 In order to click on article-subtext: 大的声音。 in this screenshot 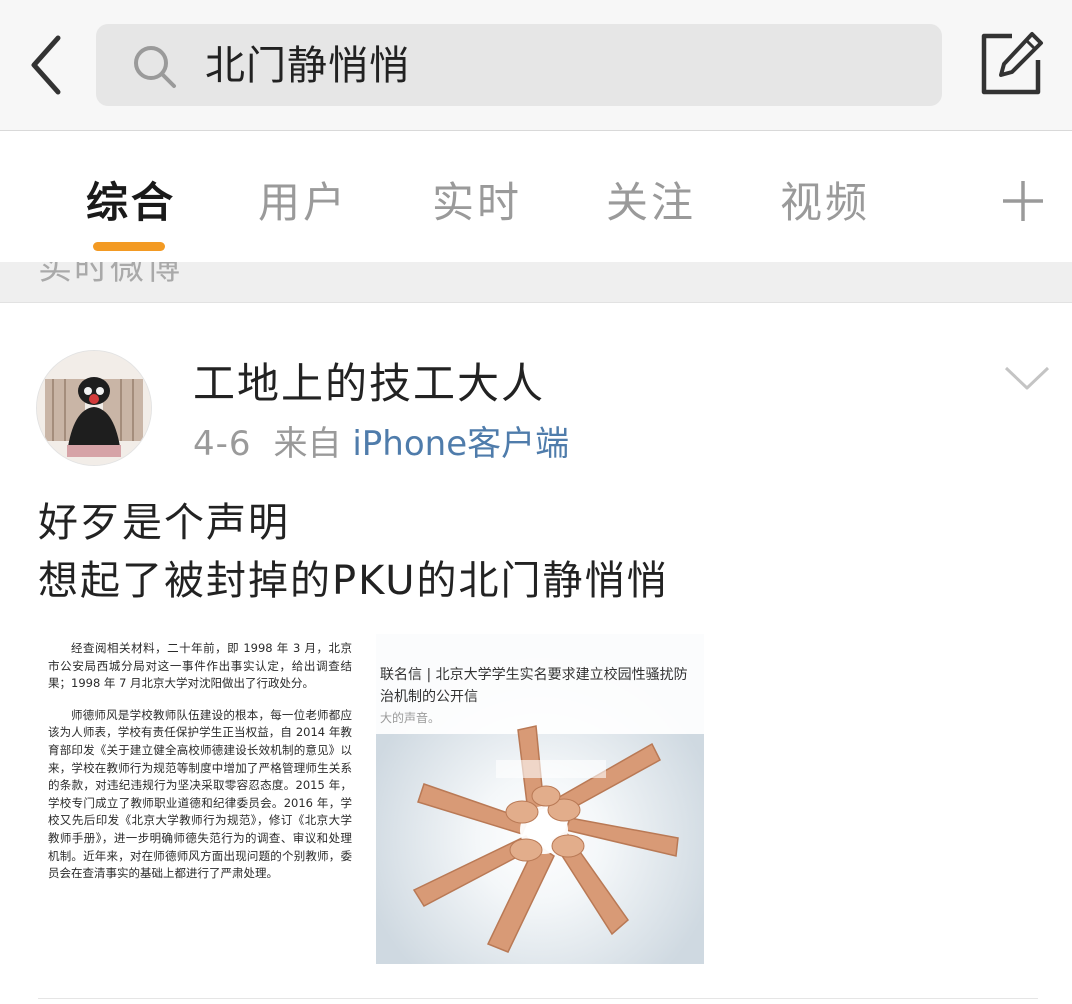, I will do `click(410, 718)`.